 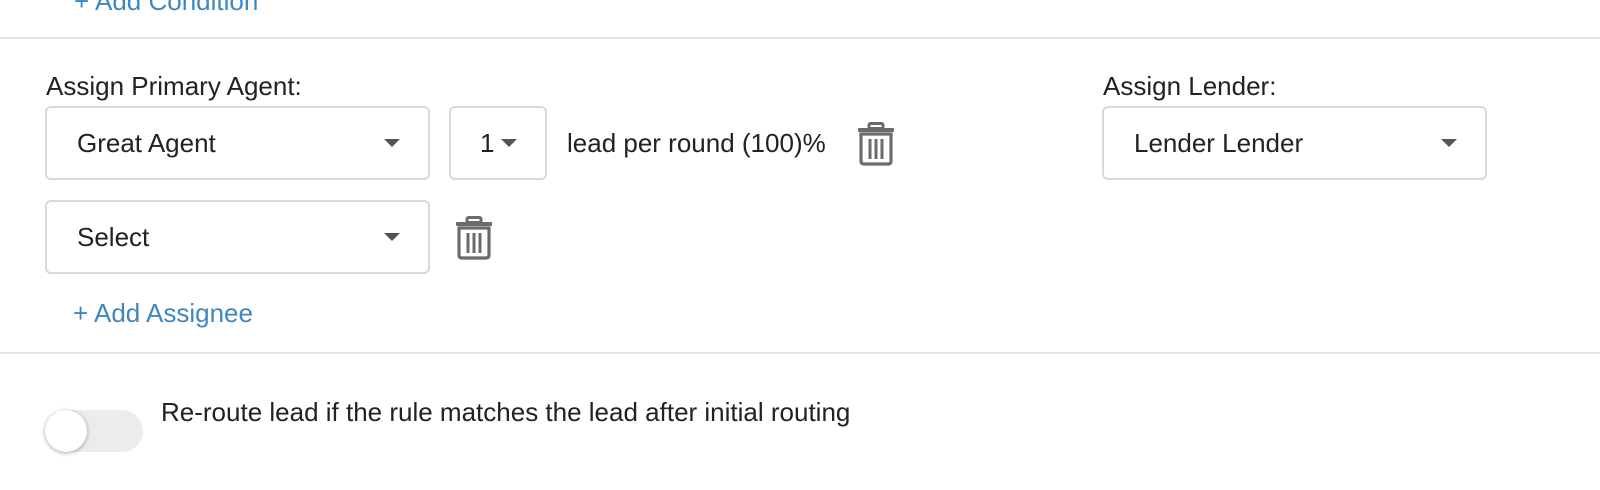 What do you see at coordinates (696, 143) in the screenshot?
I see `lead-ratio-text: lead per round (100)%` at bounding box center [696, 143].